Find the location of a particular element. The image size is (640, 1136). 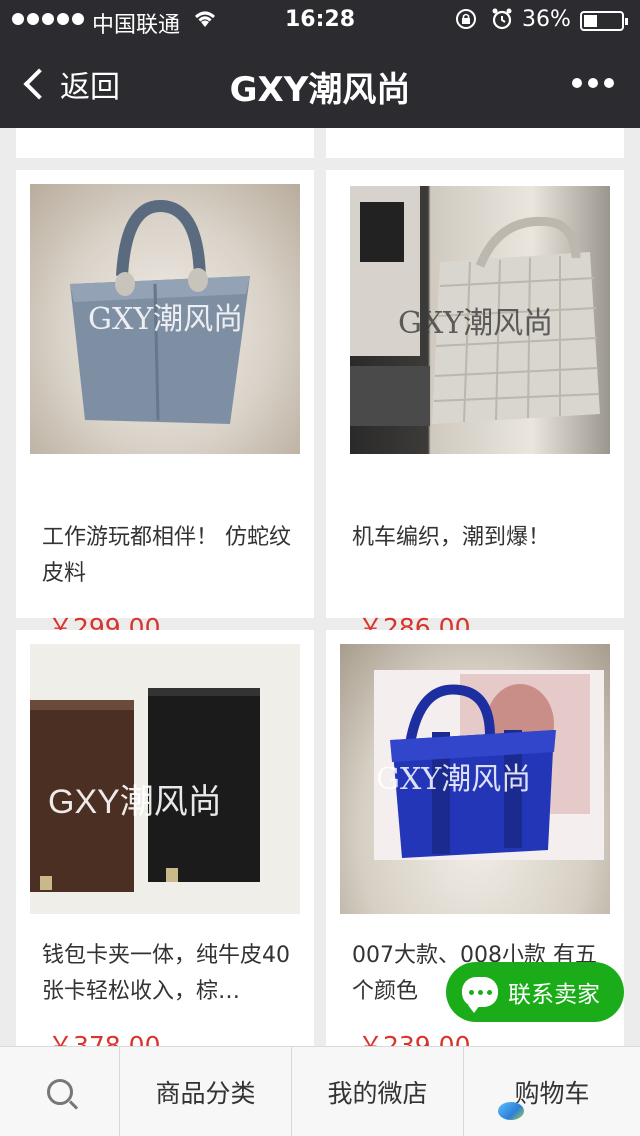

chat-bubble-icon is located at coordinates (480, 995).